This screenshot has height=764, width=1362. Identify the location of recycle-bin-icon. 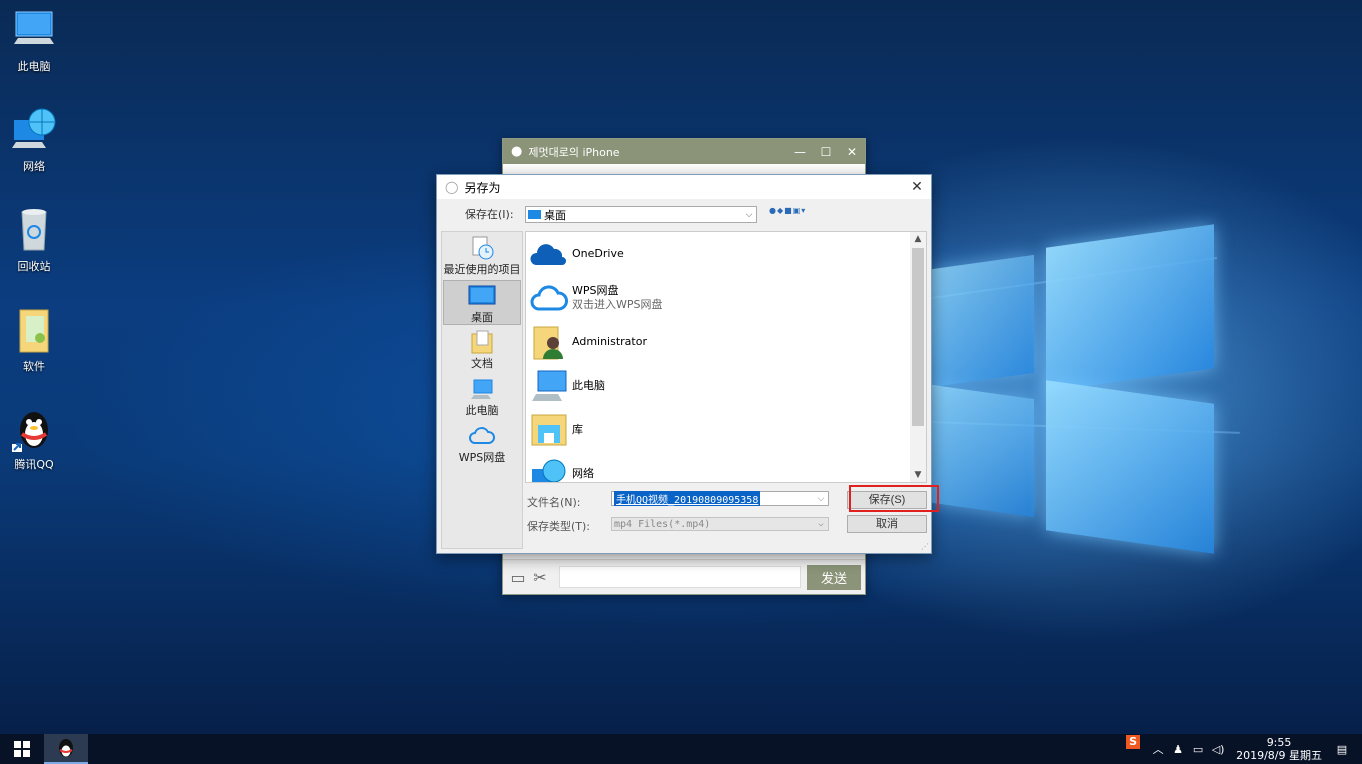
(34, 230).